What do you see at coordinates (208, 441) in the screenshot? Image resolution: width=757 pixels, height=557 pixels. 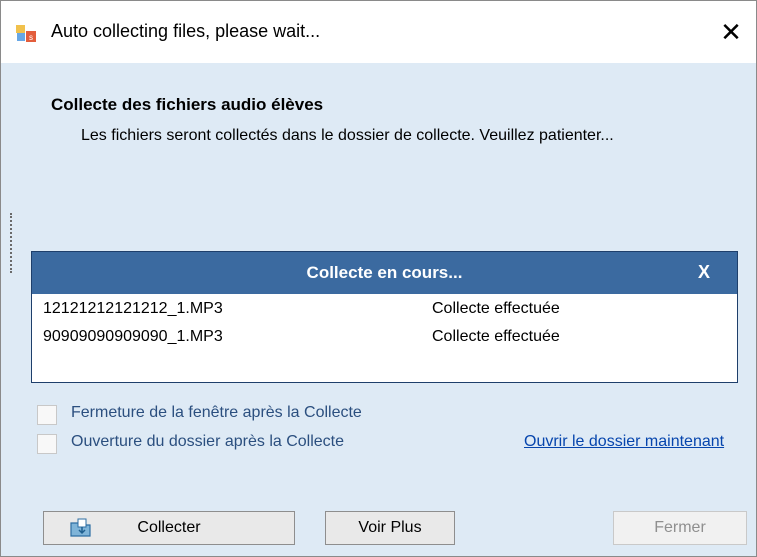 I see `open-after-label: Ouverture du dossier après la Collecte` at bounding box center [208, 441].